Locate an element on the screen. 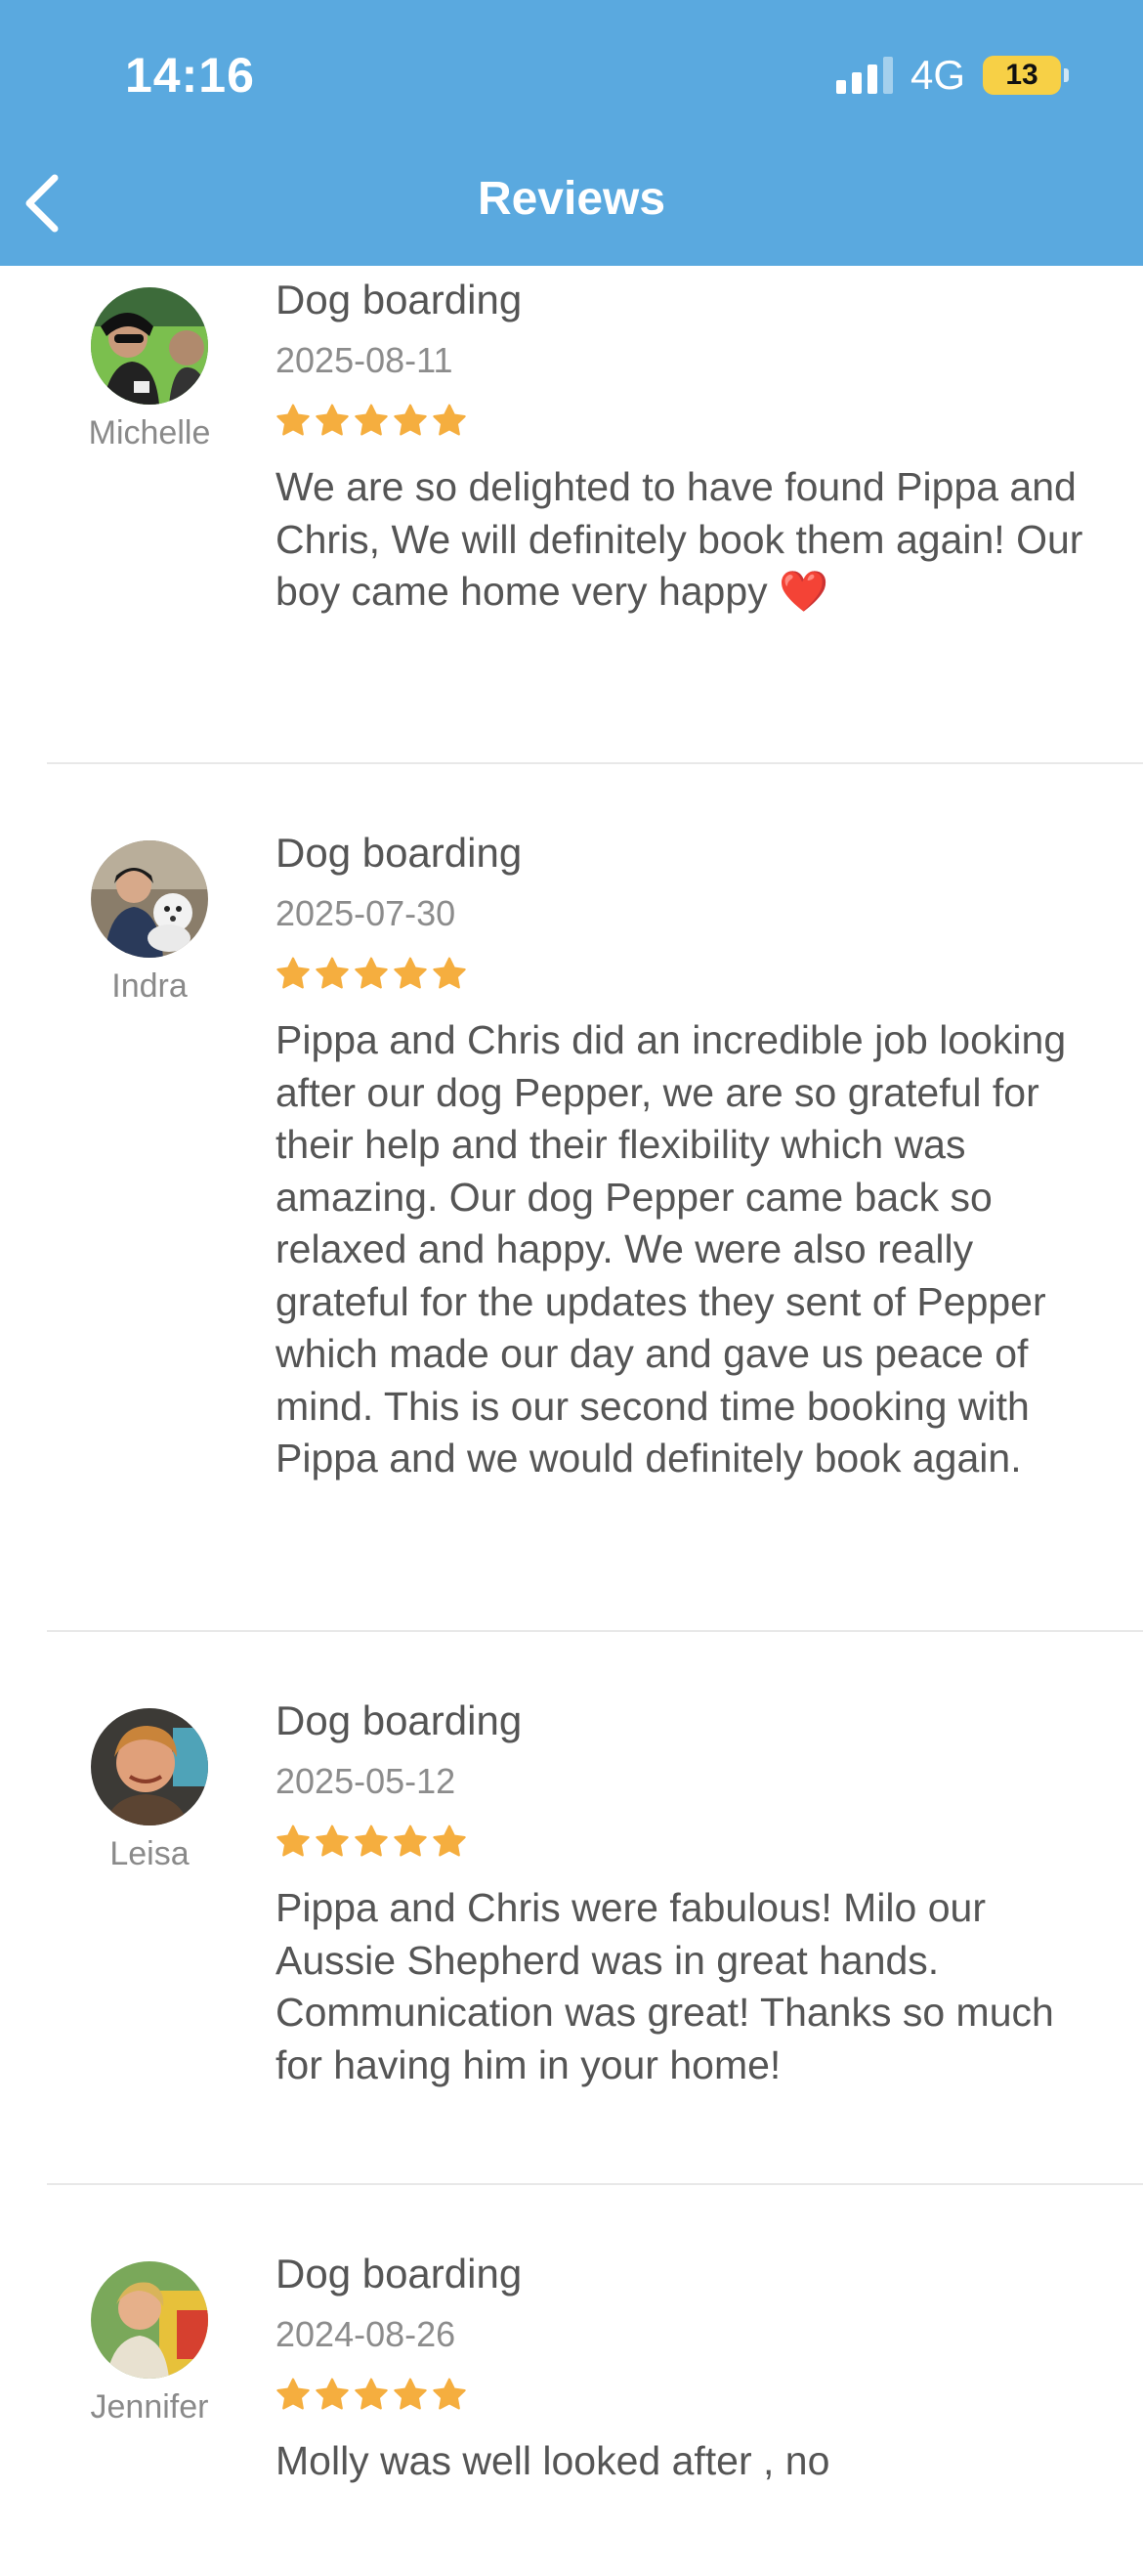 This screenshot has width=1143, height=2576. signal-icon is located at coordinates (864, 75).